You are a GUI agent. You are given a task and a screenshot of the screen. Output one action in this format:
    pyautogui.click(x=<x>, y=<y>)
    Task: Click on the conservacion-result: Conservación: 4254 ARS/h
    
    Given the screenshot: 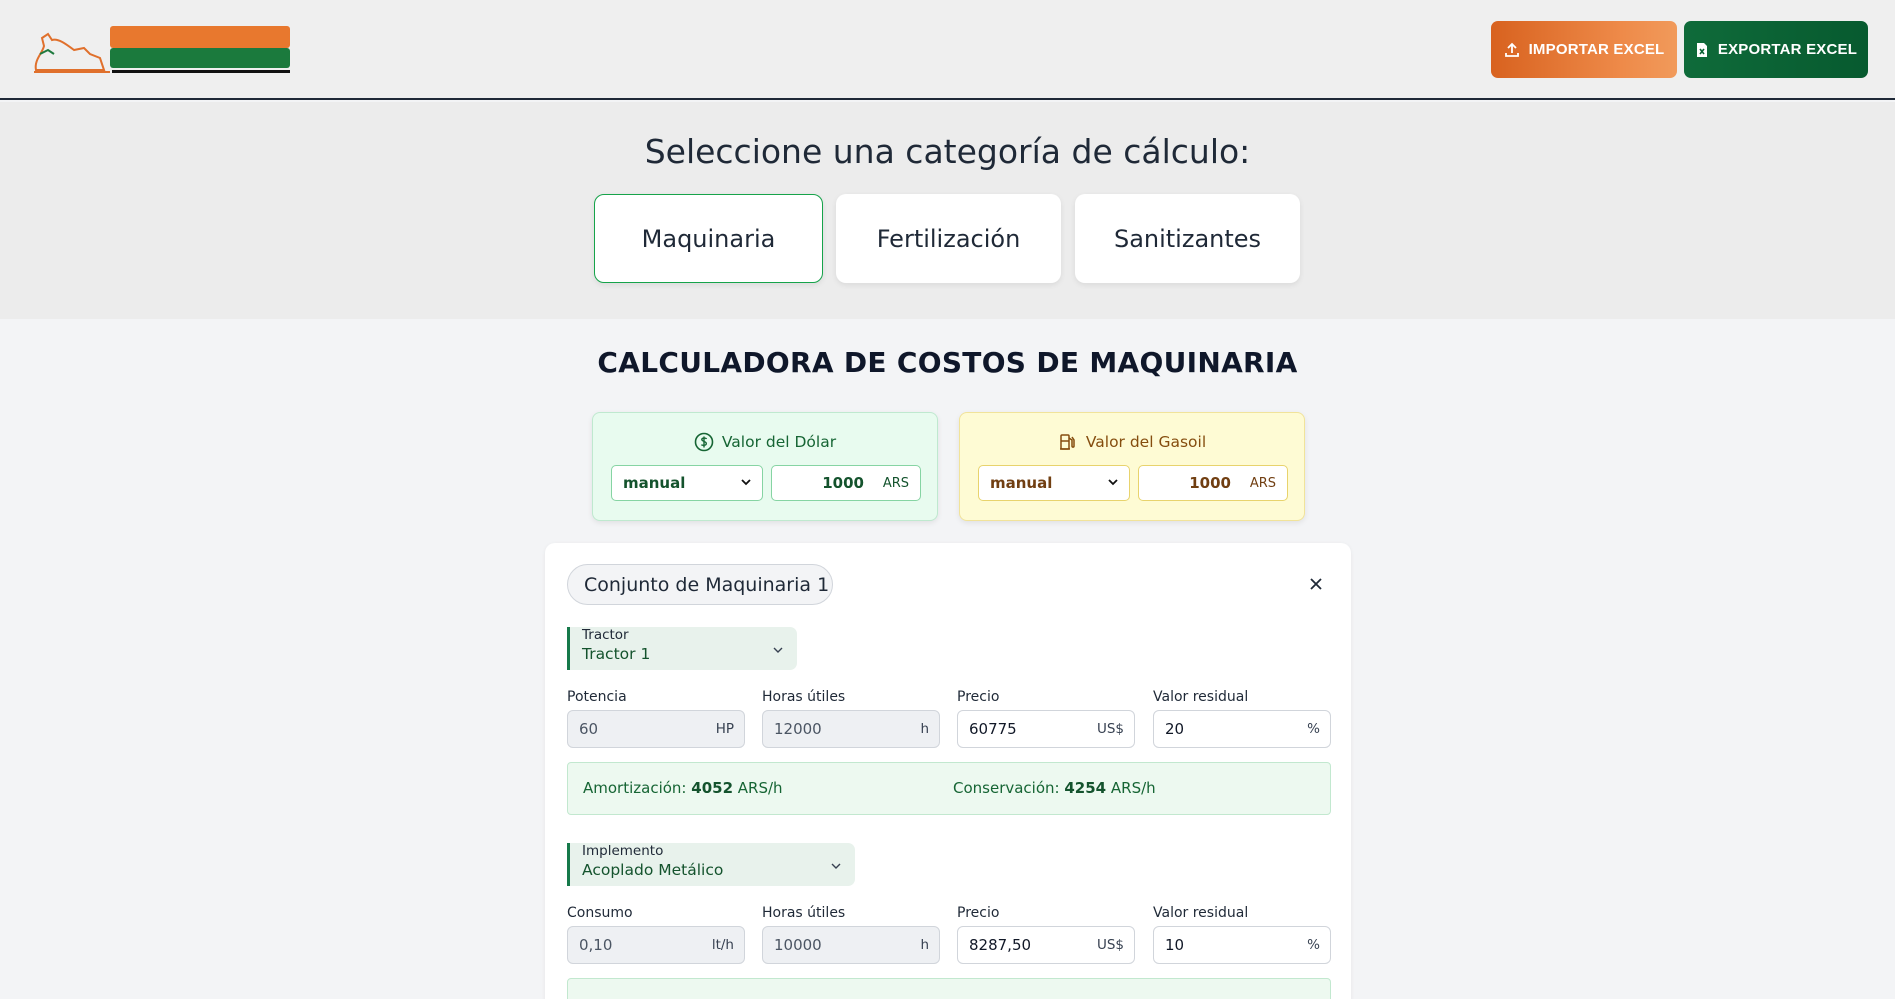 What is the action you would take?
    pyautogui.click(x=1054, y=788)
    